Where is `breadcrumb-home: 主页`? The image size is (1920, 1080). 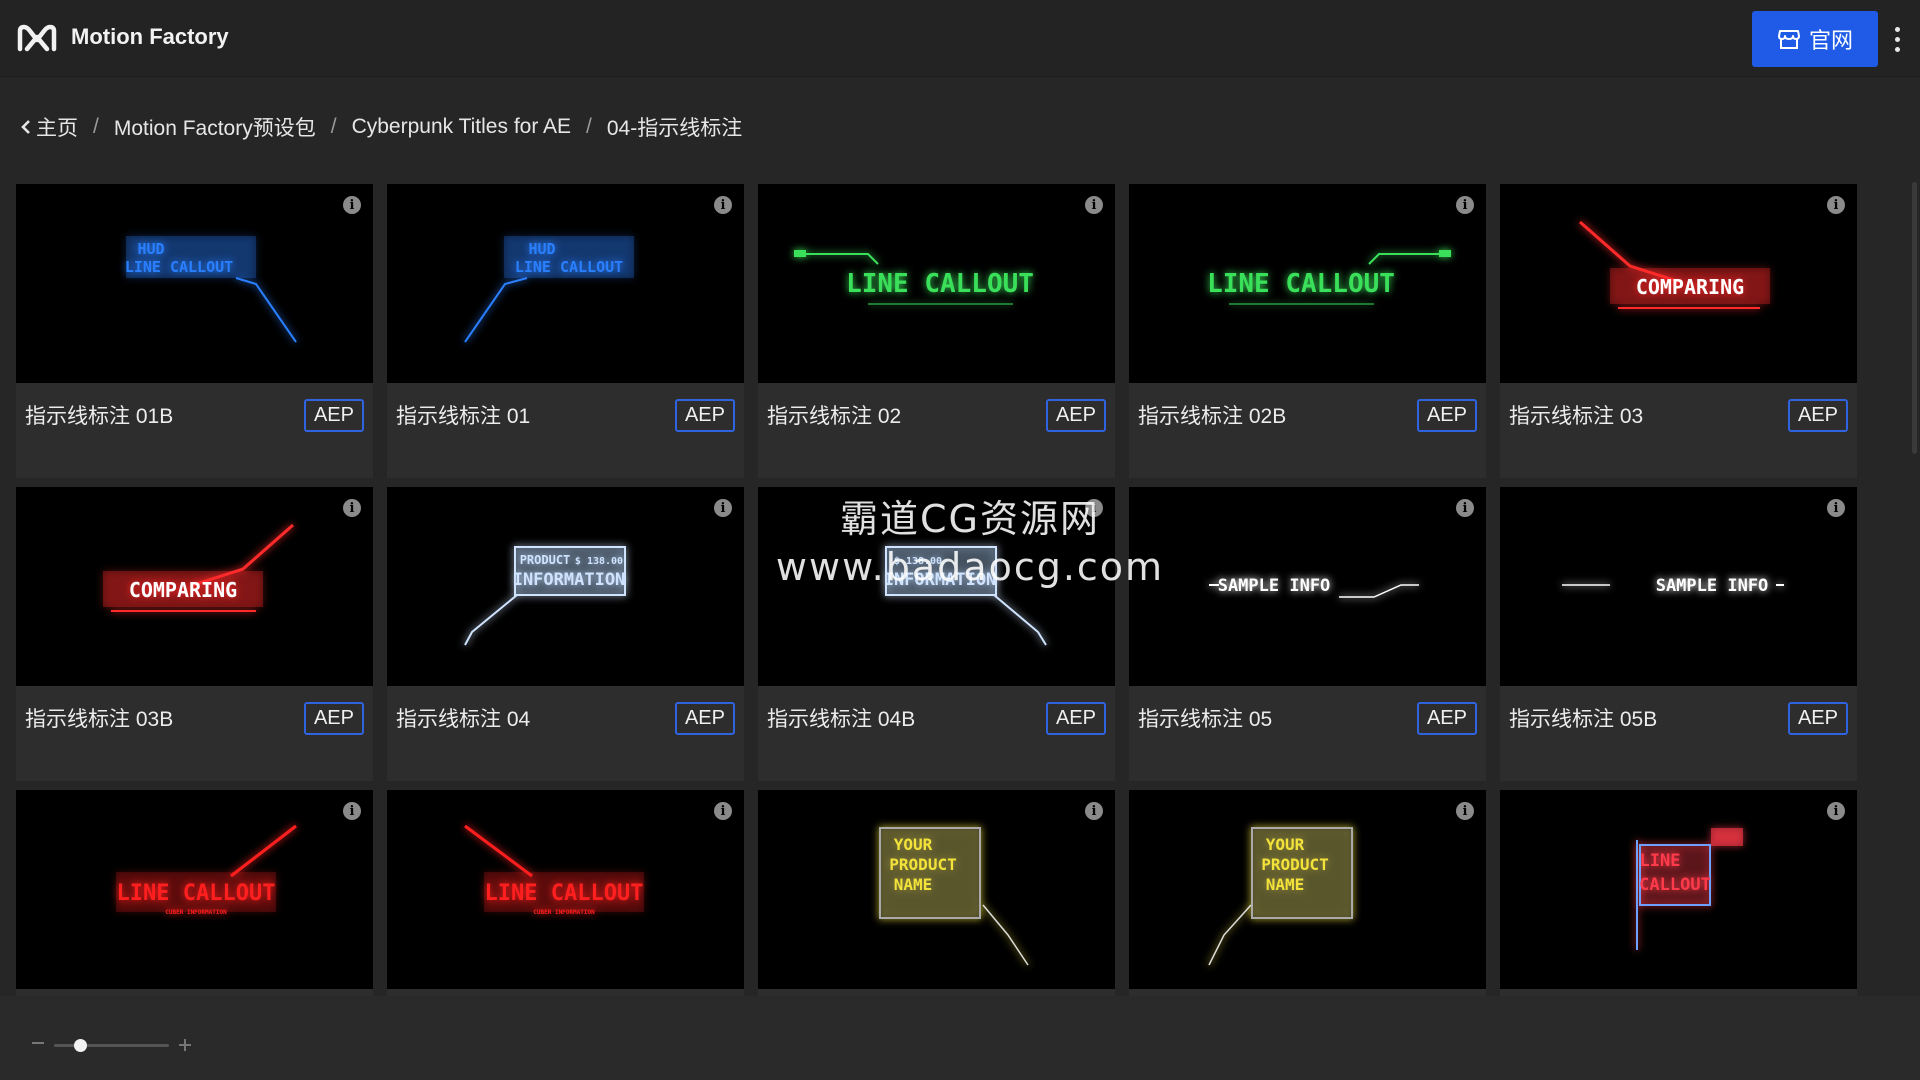
breadcrumb-home: 主页 is located at coordinates (57, 127).